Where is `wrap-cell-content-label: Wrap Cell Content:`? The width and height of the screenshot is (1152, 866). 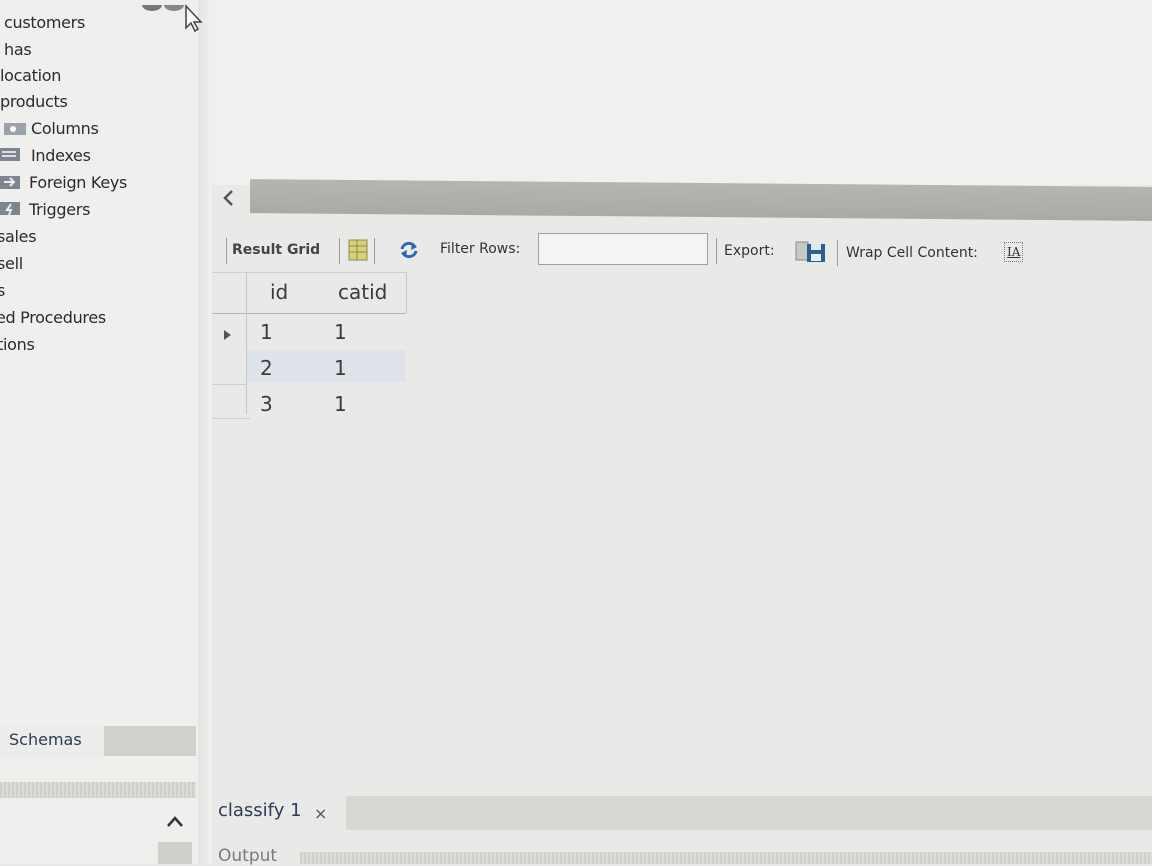 wrap-cell-content-label: Wrap Cell Content: is located at coordinates (912, 253).